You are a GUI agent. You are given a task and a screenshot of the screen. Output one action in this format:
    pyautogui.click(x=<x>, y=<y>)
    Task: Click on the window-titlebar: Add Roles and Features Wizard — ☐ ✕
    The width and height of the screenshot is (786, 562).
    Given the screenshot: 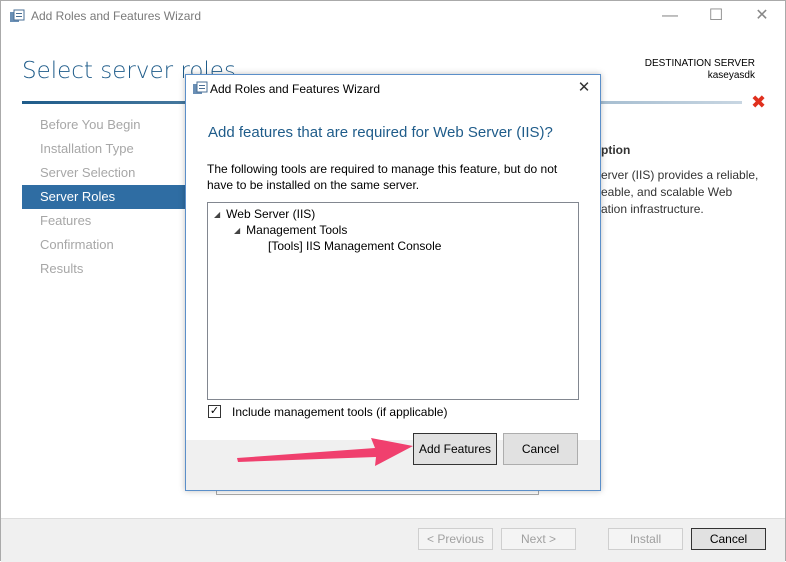 What is the action you would take?
    pyautogui.click(x=393, y=16)
    